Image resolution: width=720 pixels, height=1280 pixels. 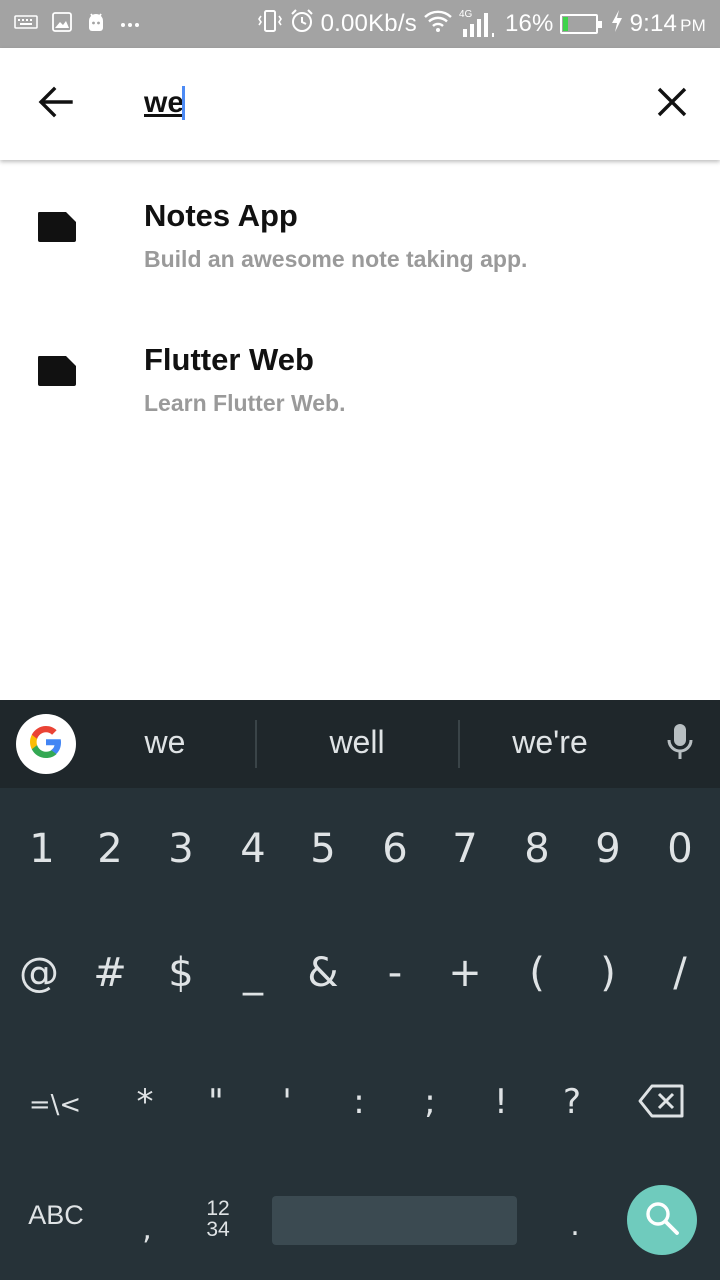 I want to click on back-button, so click(x=56, y=104).